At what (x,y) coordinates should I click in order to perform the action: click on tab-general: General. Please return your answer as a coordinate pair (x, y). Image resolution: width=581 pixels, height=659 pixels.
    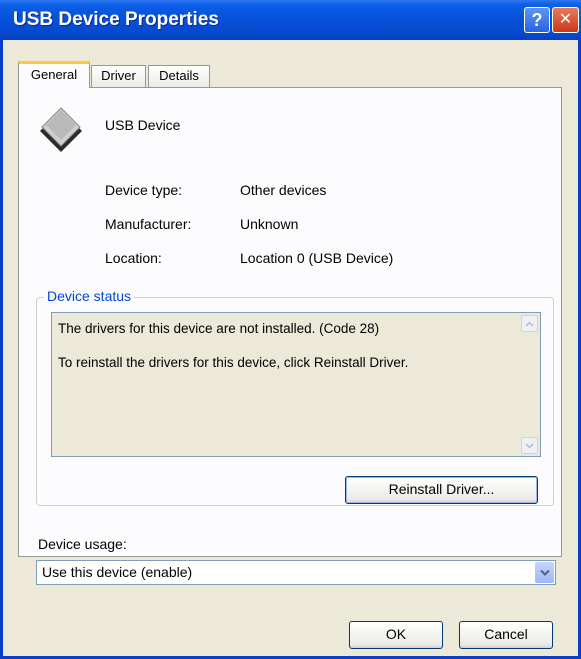
    Looking at the image, I should click on (54, 74).